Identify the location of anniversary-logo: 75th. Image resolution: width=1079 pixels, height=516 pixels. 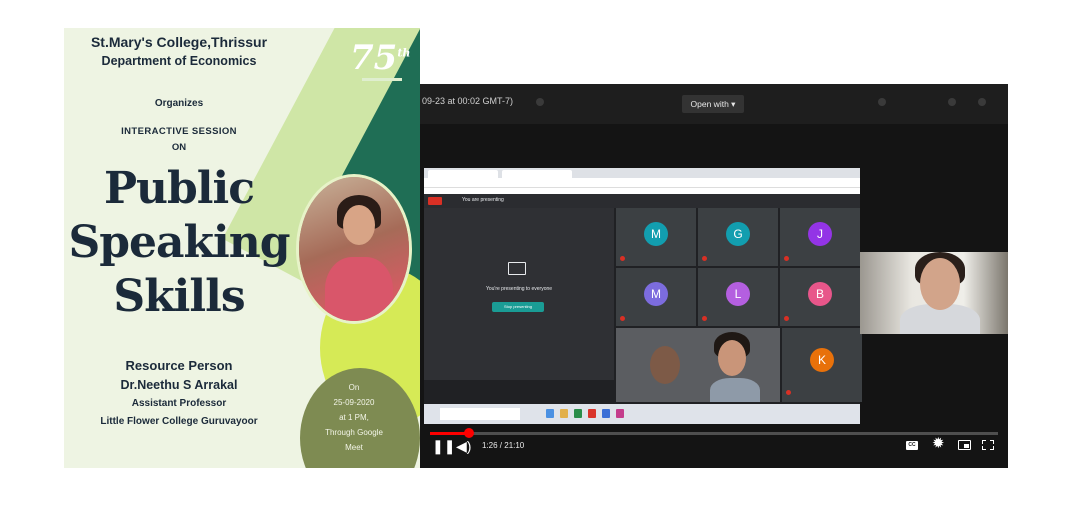
(380, 58).